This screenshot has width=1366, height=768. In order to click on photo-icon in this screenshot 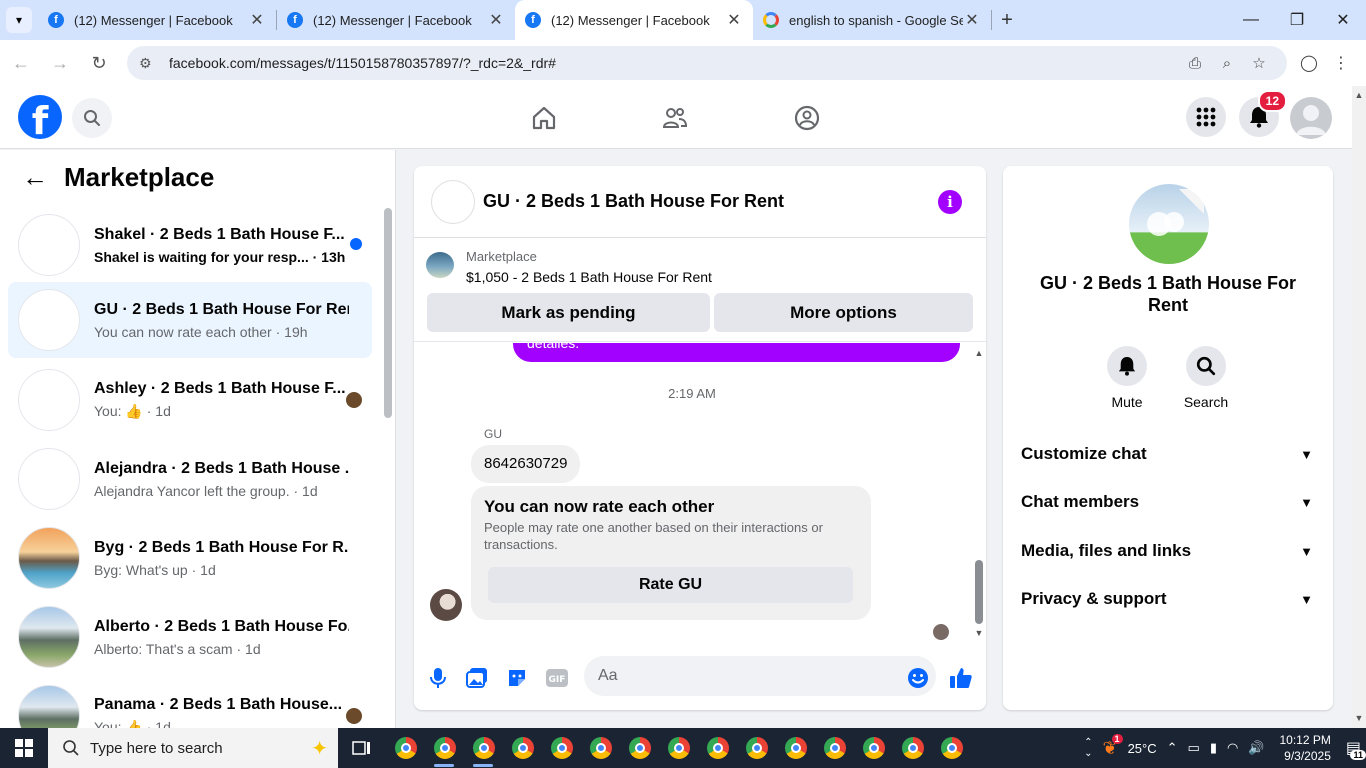, I will do `click(477, 678)`.